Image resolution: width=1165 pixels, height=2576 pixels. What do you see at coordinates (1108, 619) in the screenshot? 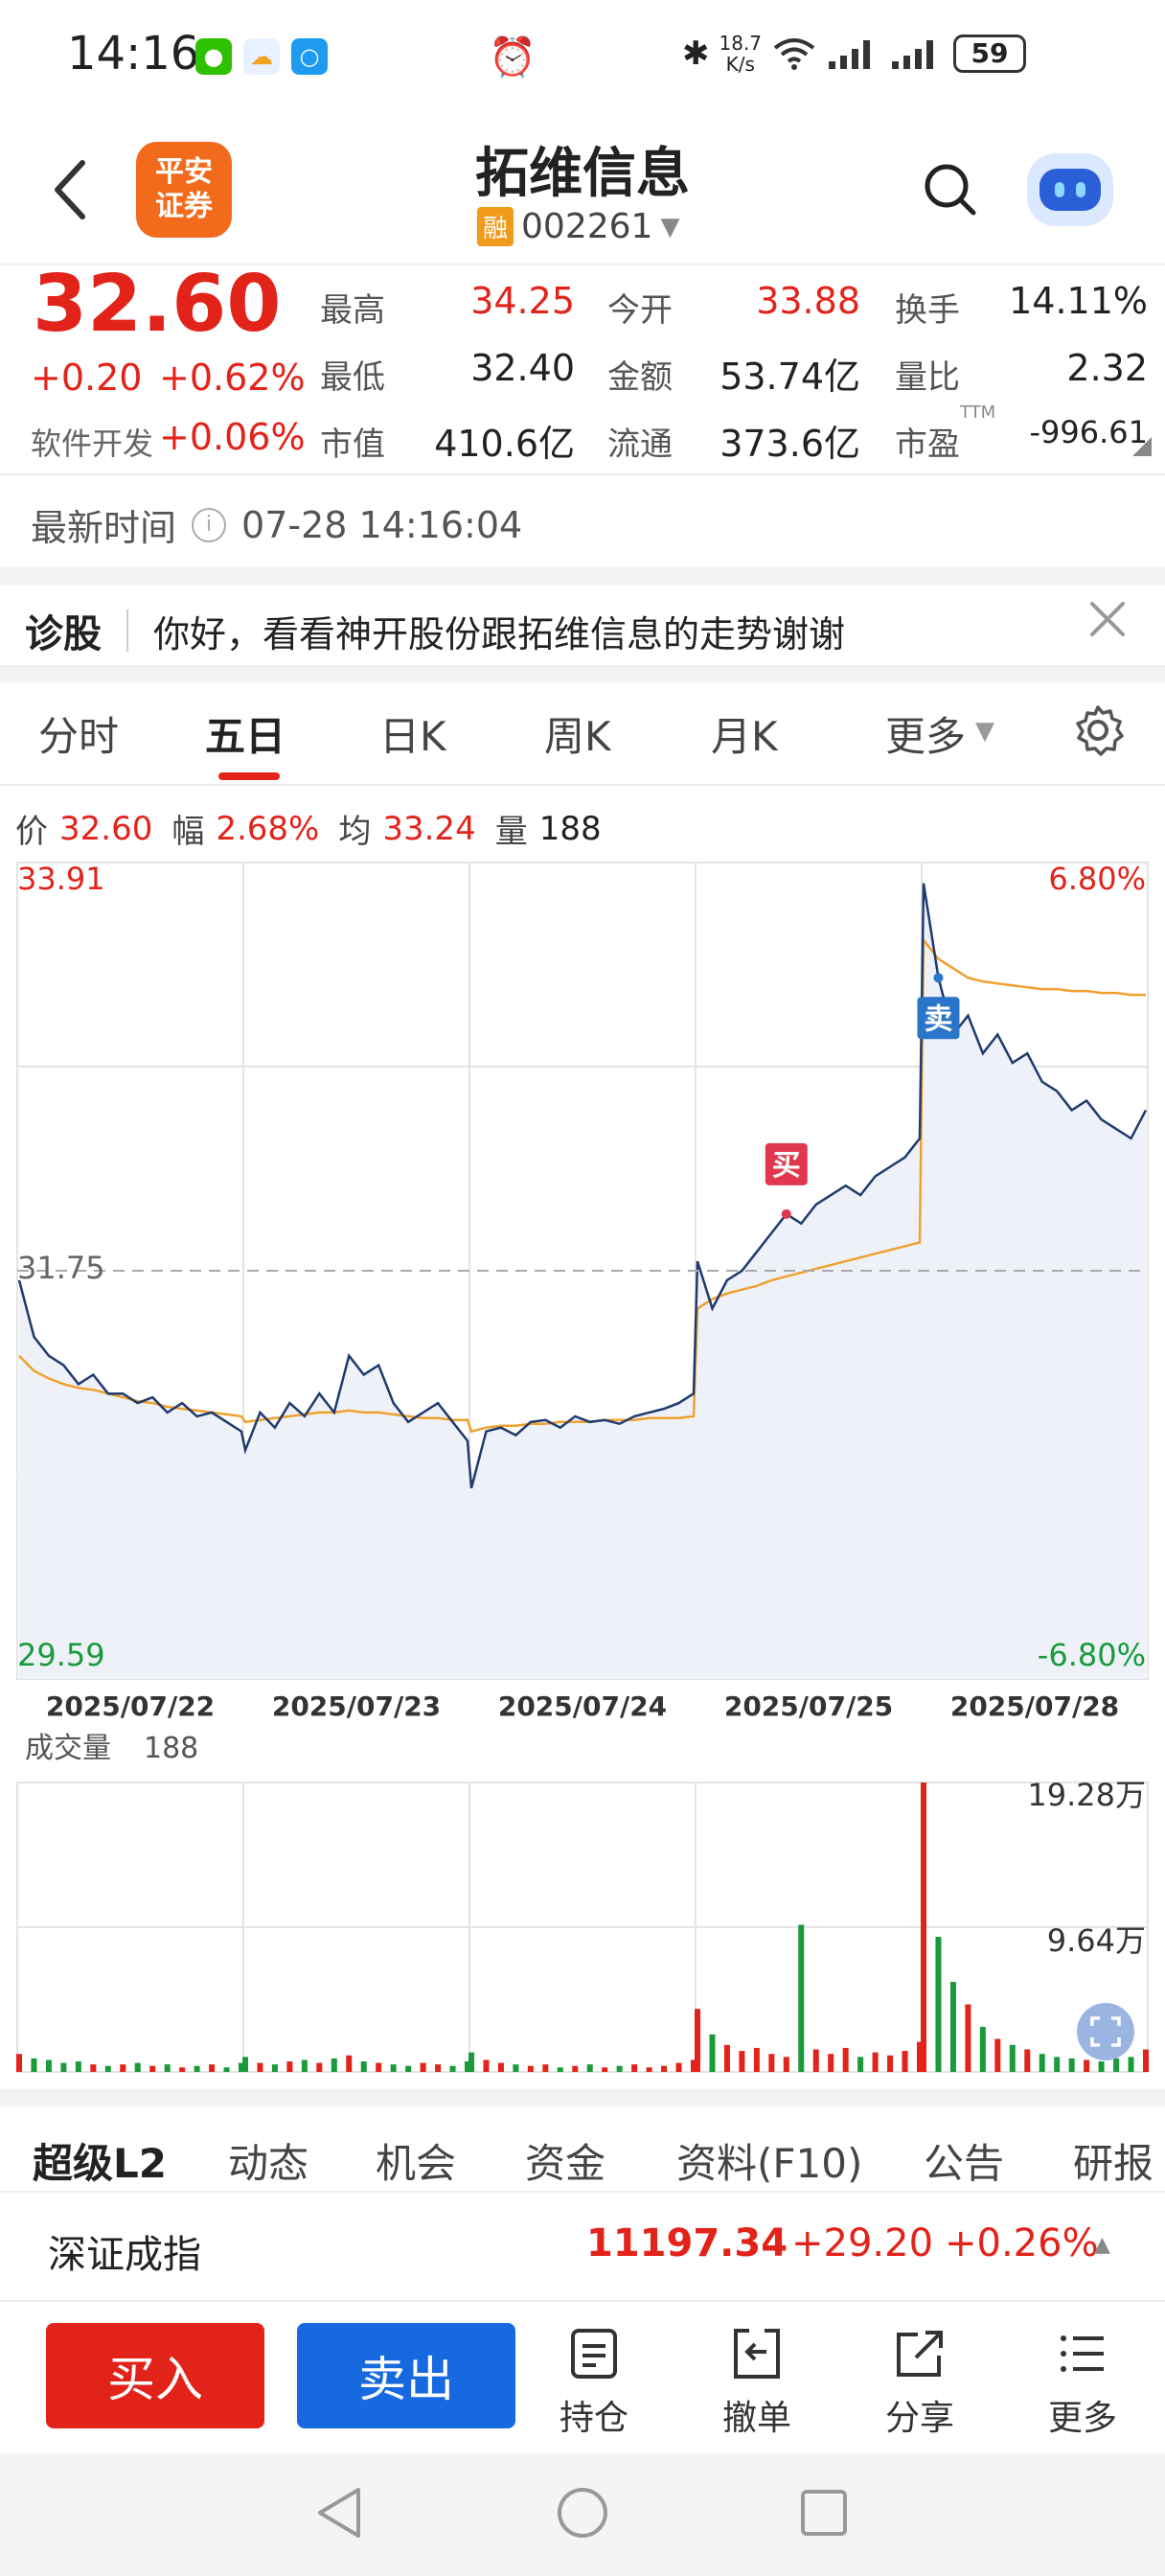
I see `close-icon` at bounding box center [1108, 619].